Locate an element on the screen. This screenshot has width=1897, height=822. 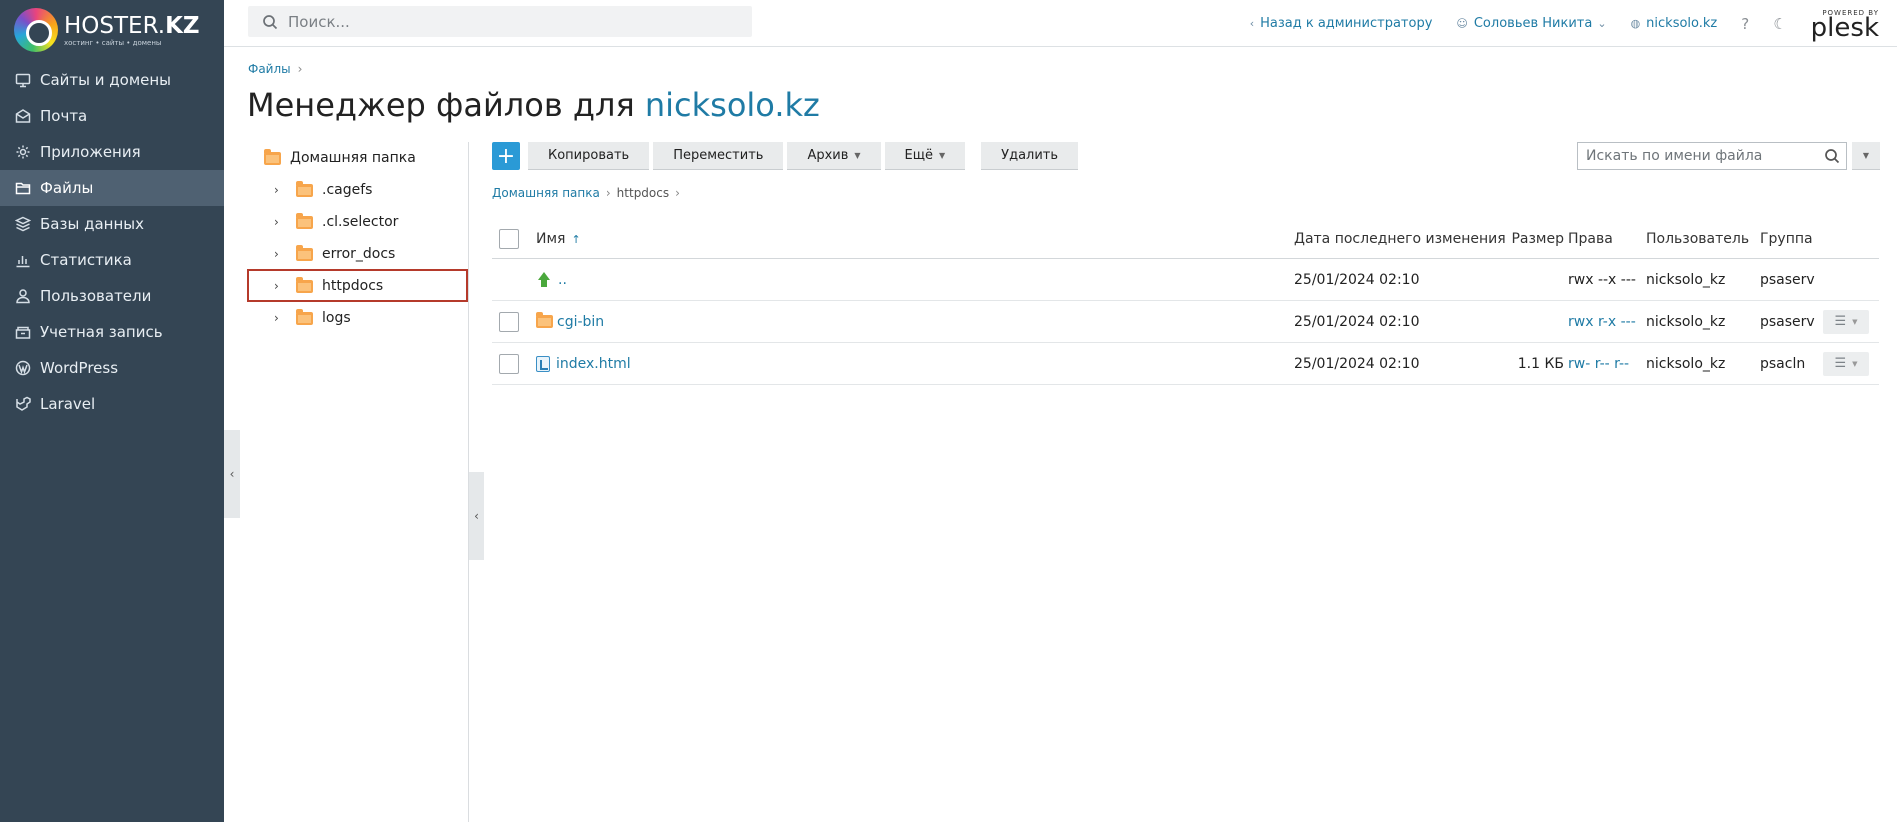
column-group: Группа is located at coordinates (1786, 239).